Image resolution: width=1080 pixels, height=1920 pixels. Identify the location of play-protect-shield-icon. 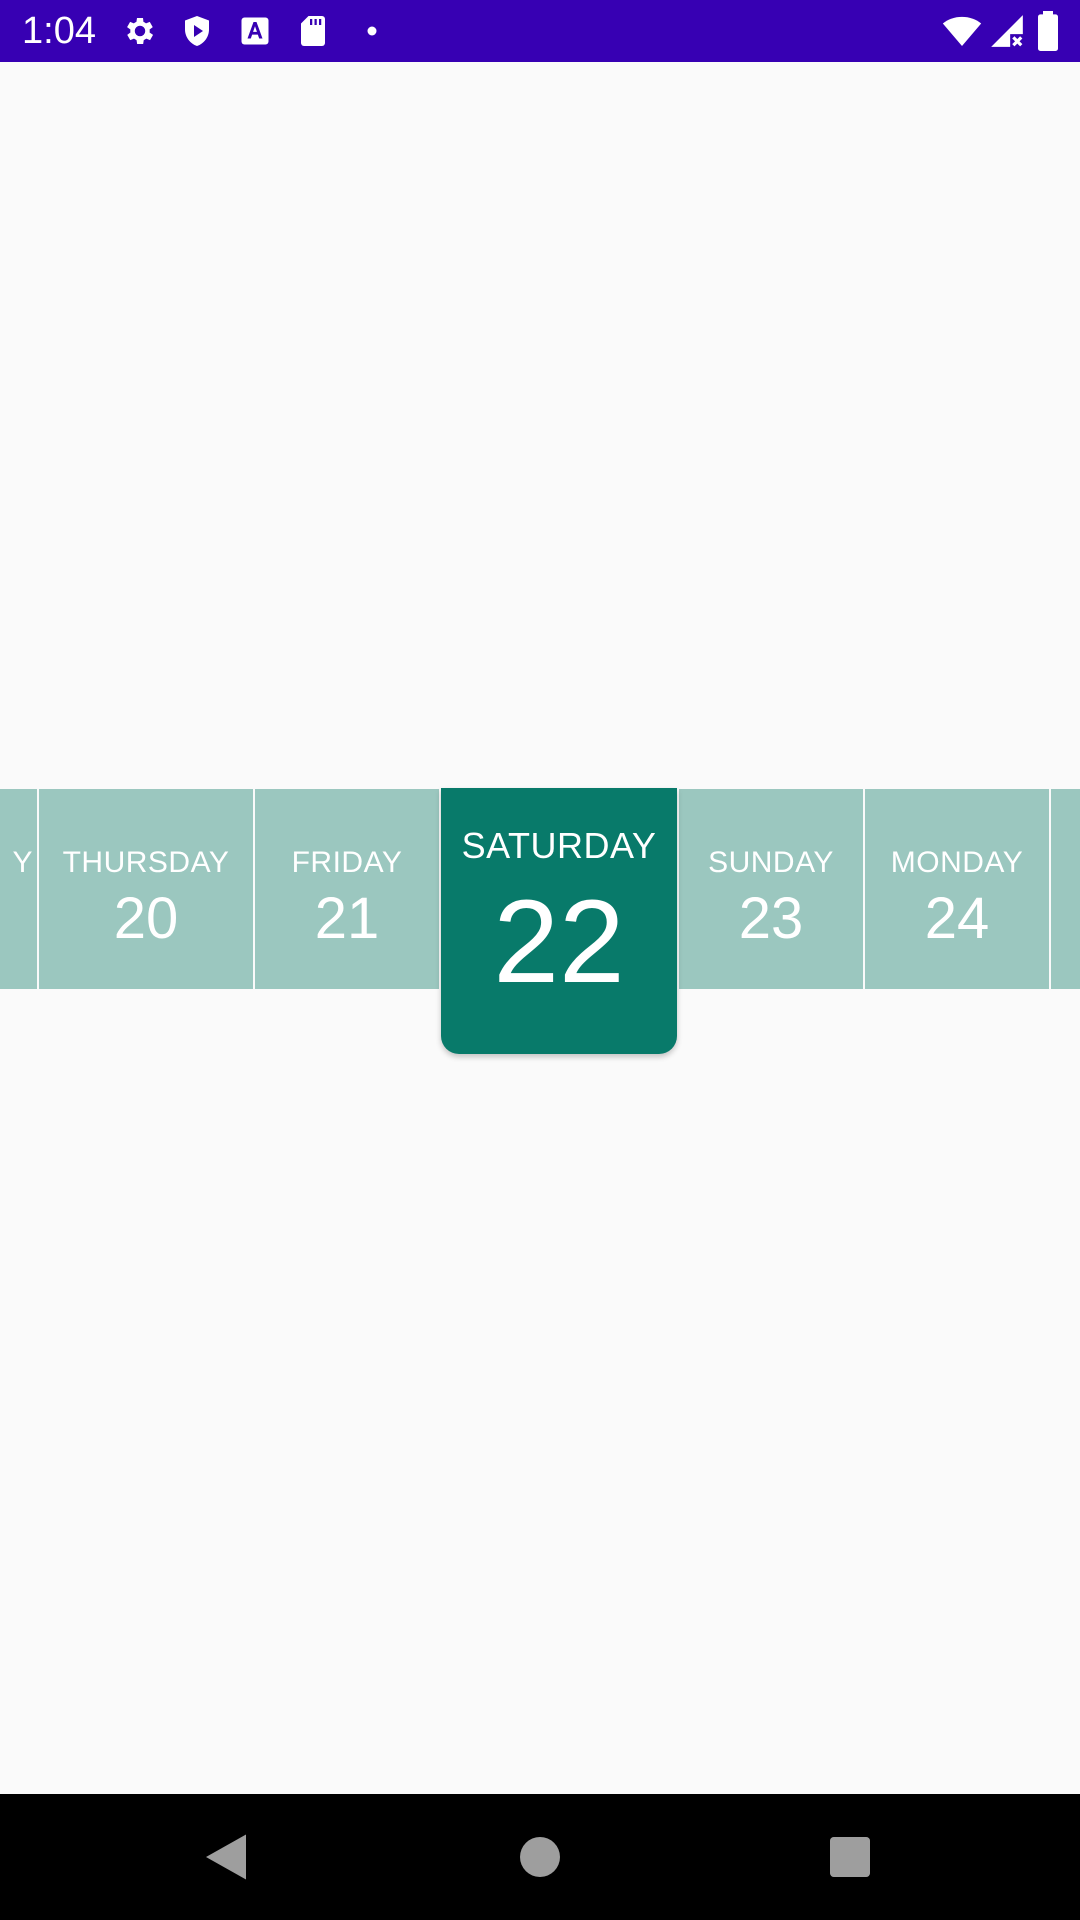
(197, 31).